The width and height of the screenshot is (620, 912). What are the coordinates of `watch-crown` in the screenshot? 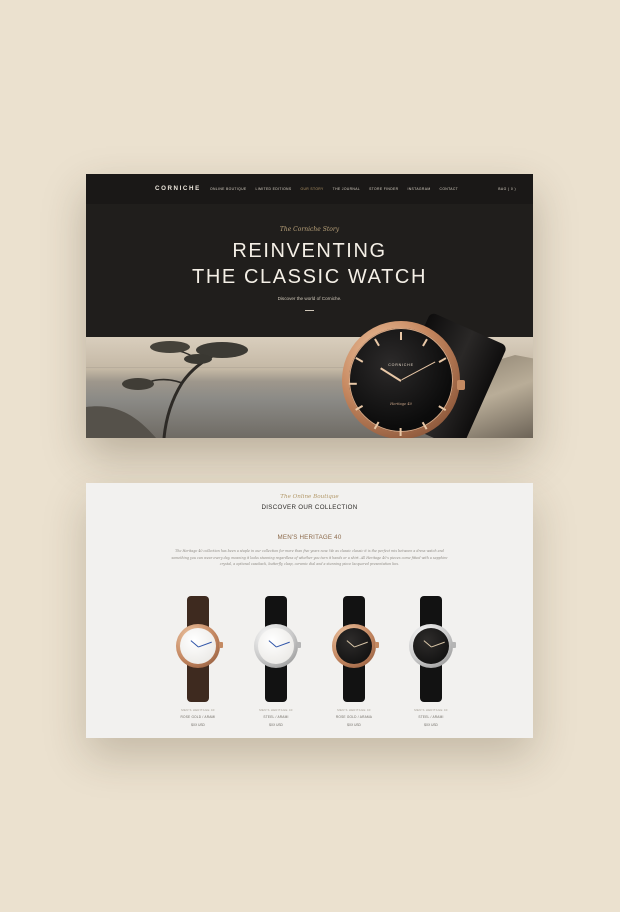 It's located at (461, 385).